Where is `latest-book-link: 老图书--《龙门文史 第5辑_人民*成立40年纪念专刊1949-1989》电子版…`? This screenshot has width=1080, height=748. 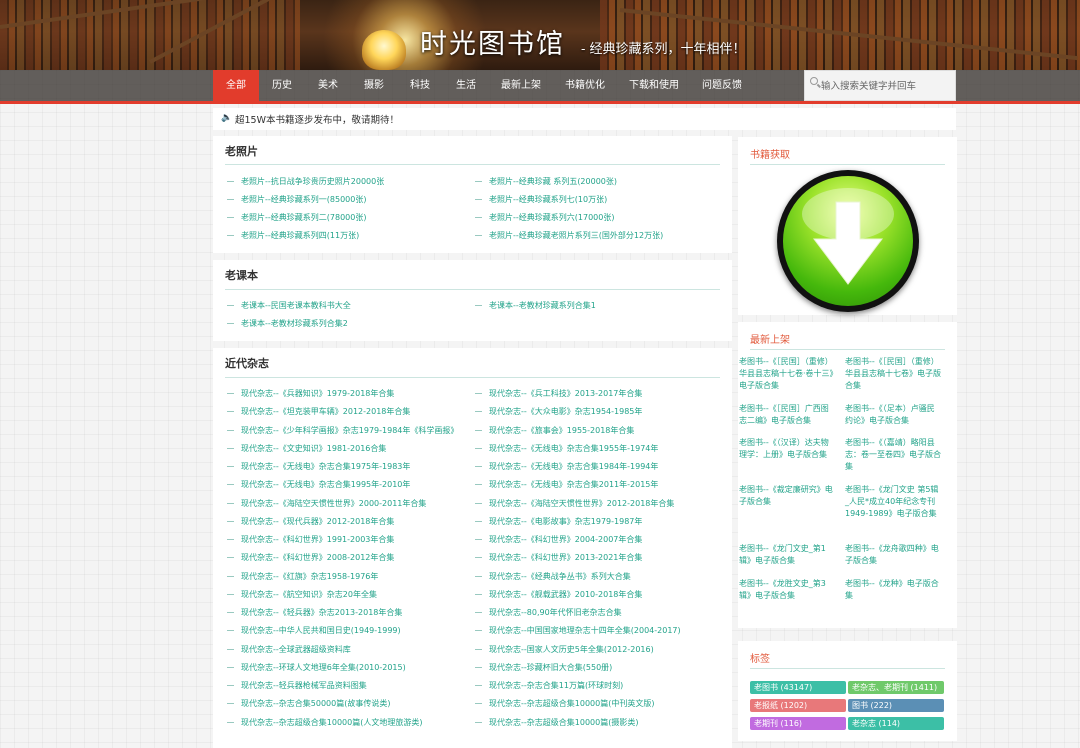
latest-book-link: 老图书--《龙门文史 第5辑_人民*成立40年纪念专刊1949-1989》电子版… is located at coordinates (893, 502).